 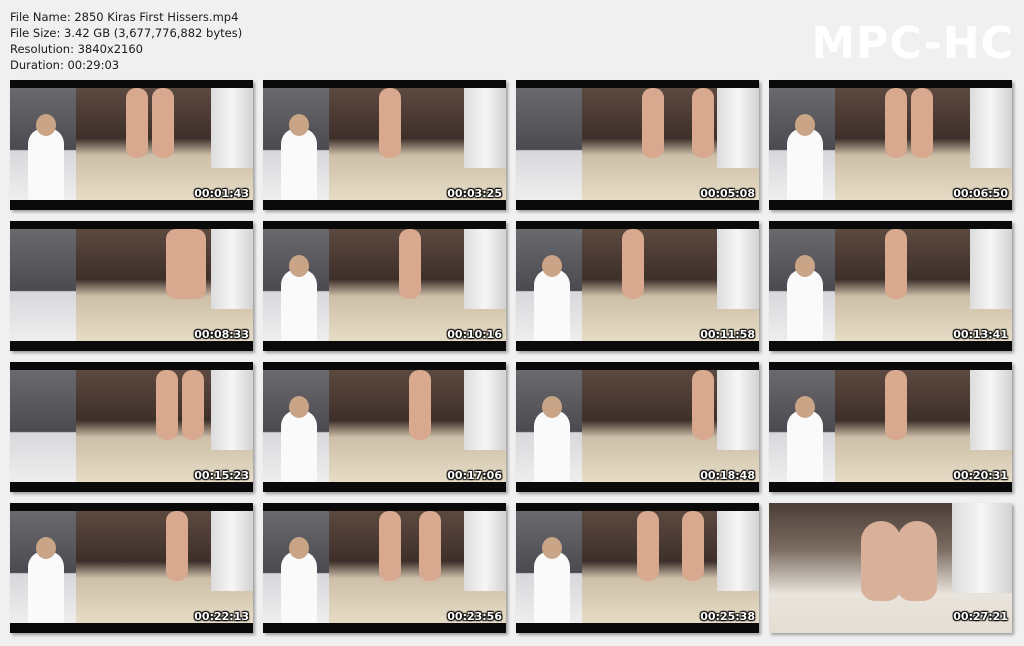 What do you see at coordinates (384, 145) in the screenshot?
I see `thumbnail: 00:03:25` at bounding box center [384, 145].